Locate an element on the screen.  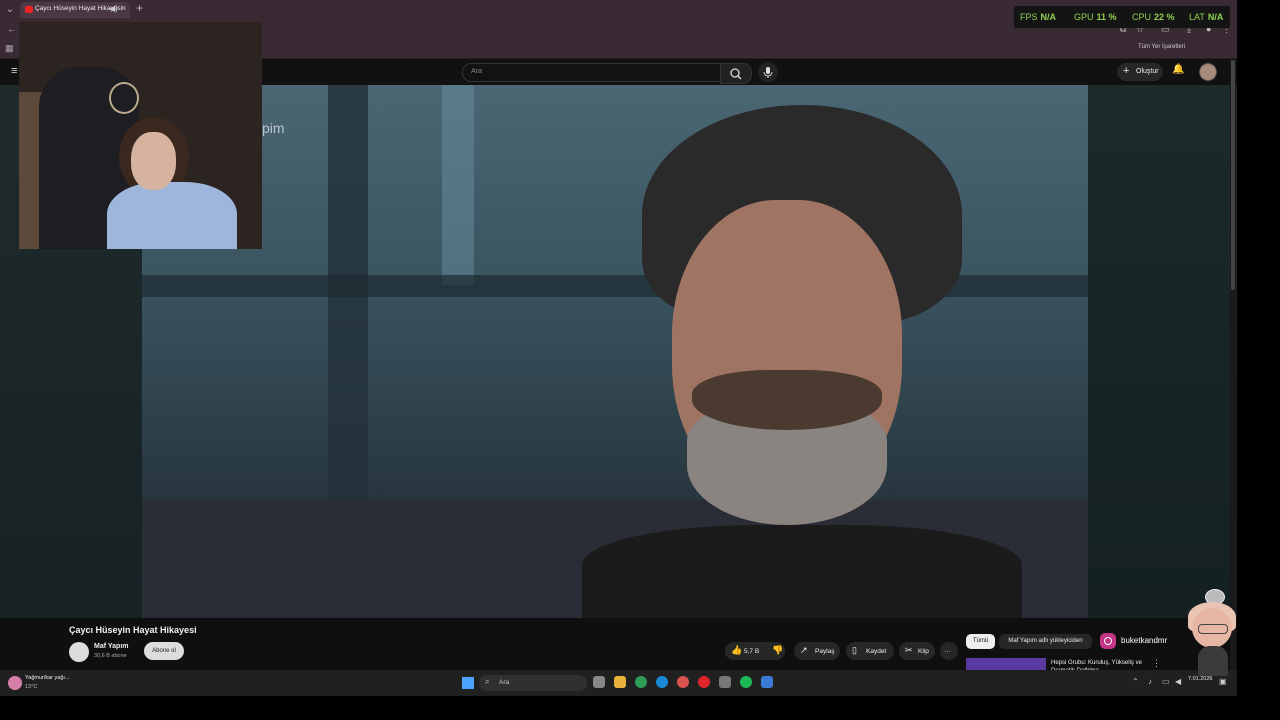
taskbar-search-input: ⌕ Ara is located at coordinates (533, 683).